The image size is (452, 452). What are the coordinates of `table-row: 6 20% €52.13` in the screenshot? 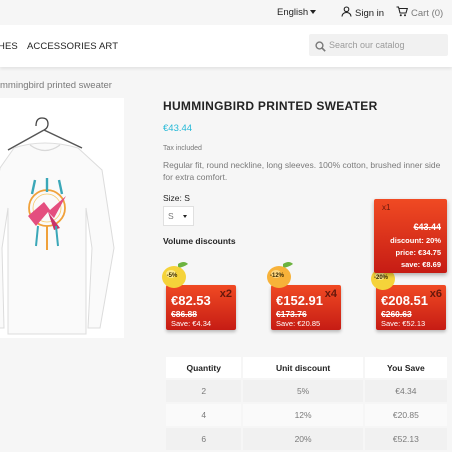 It's located at (306, 439).